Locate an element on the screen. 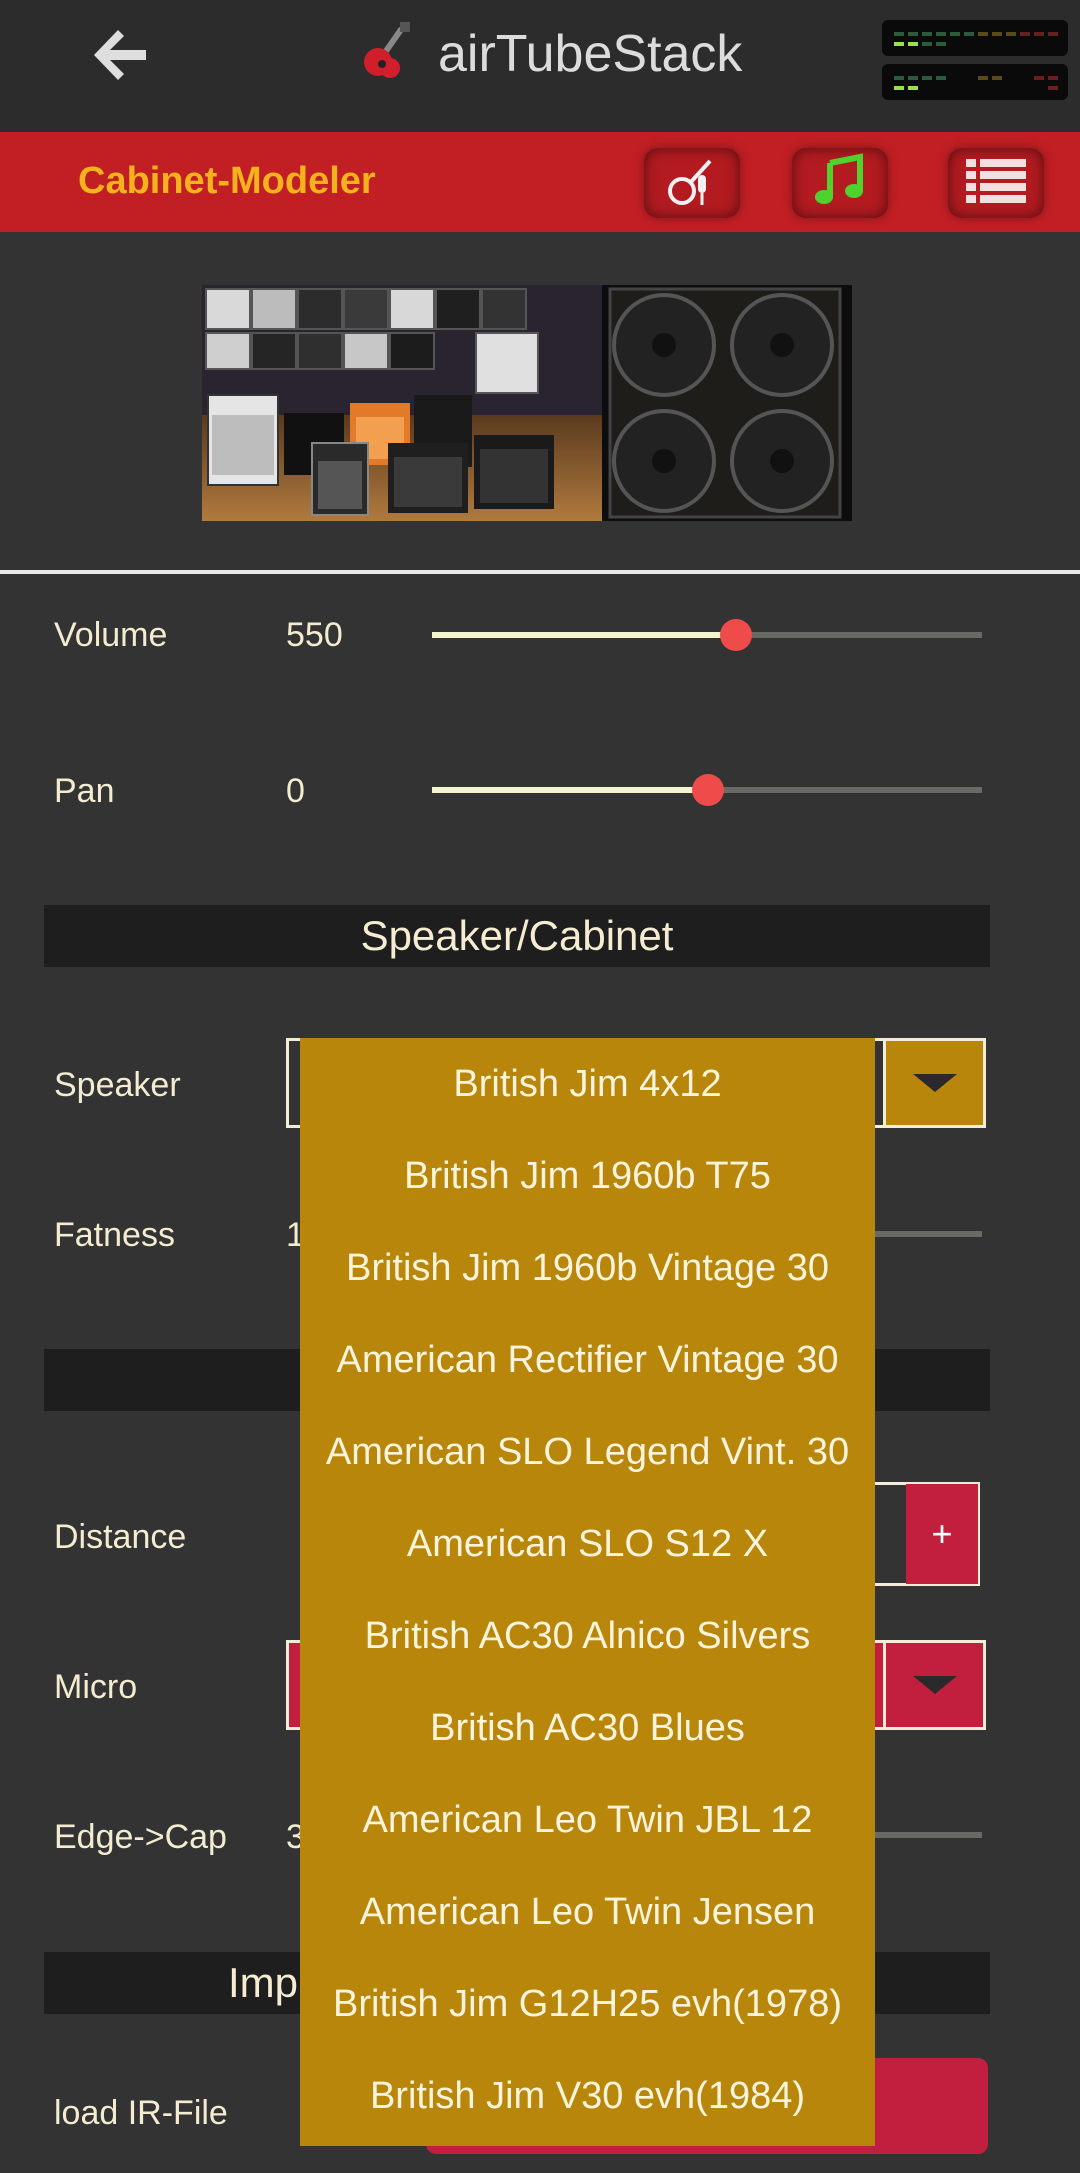 The height and width of the screenshot is (2173, 1080). dropdown-option: American Leo Twin Jensen is located at coordinates (587, 1912).